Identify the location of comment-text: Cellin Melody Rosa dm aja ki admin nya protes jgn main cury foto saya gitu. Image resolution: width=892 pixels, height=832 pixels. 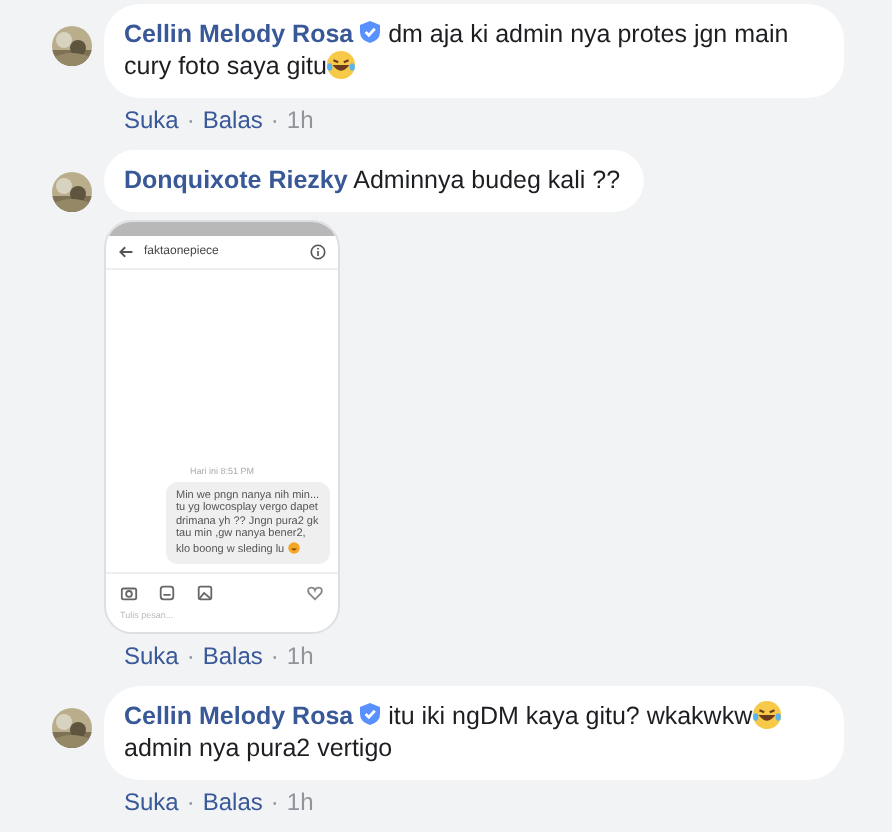
(457, 50).